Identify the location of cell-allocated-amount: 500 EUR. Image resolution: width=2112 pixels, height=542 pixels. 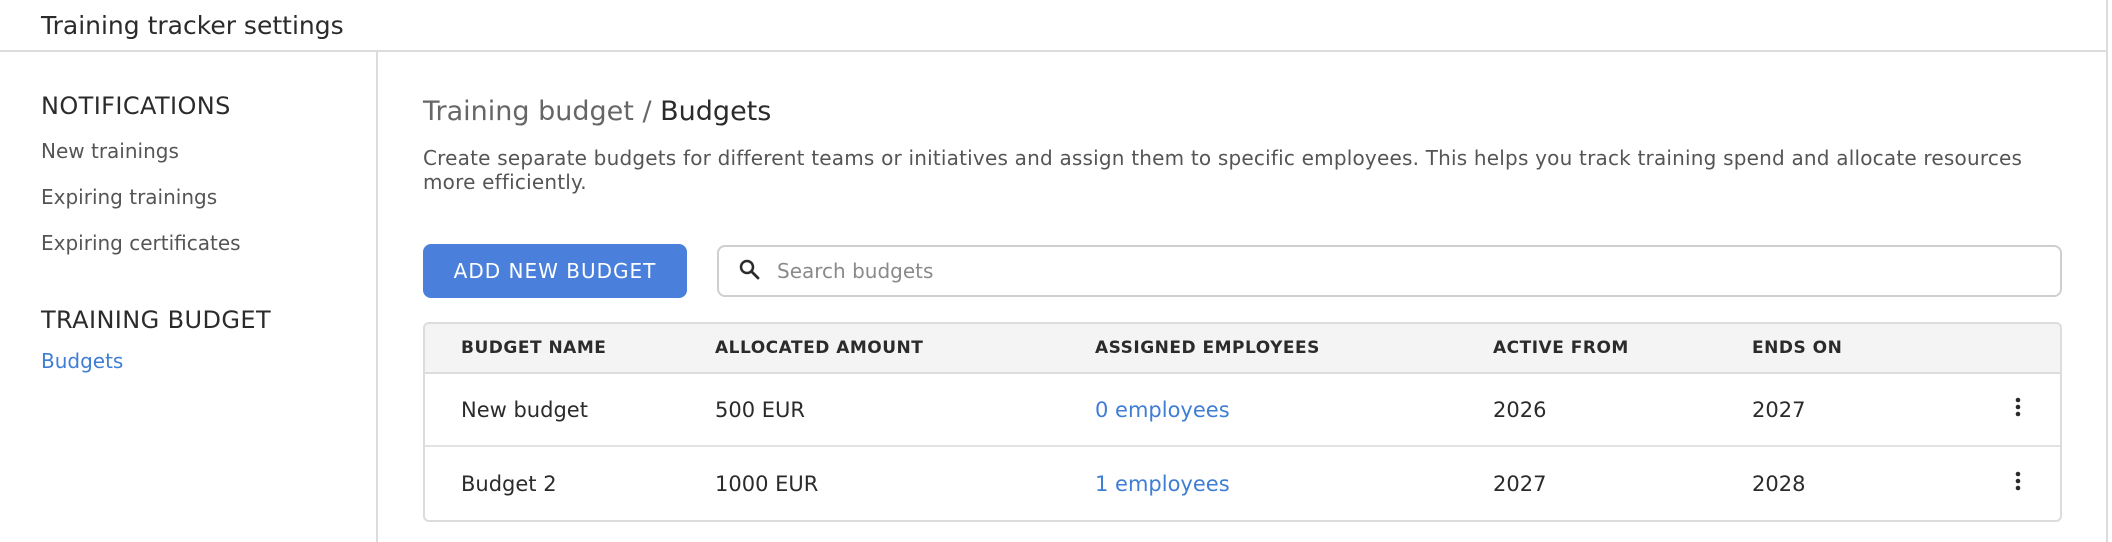
(760, 409).